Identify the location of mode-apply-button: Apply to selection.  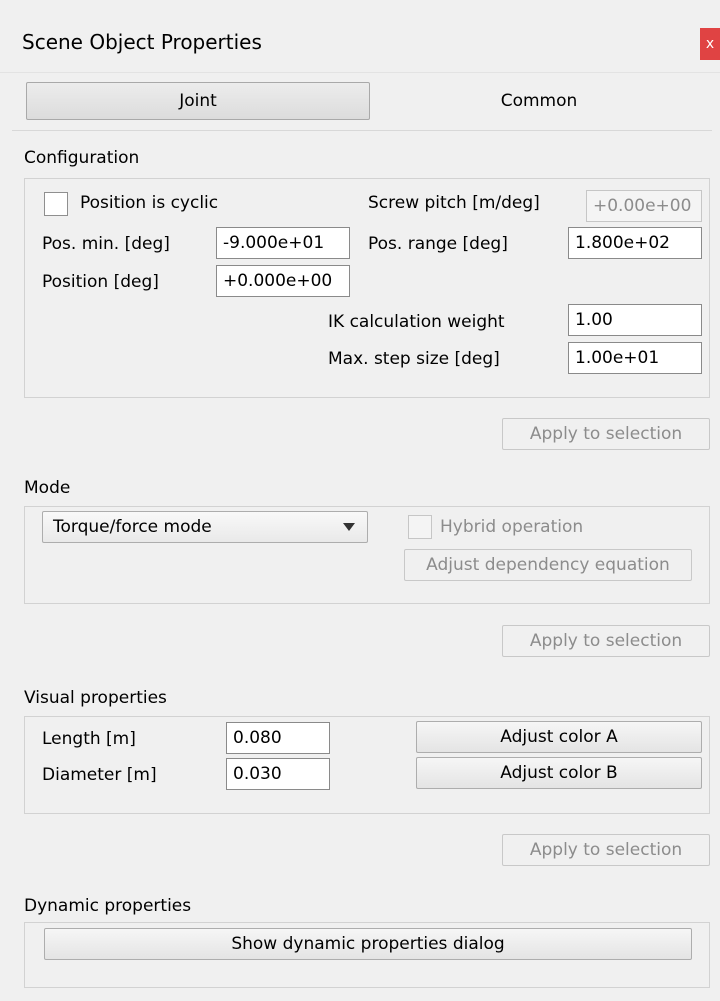
(606, 641).